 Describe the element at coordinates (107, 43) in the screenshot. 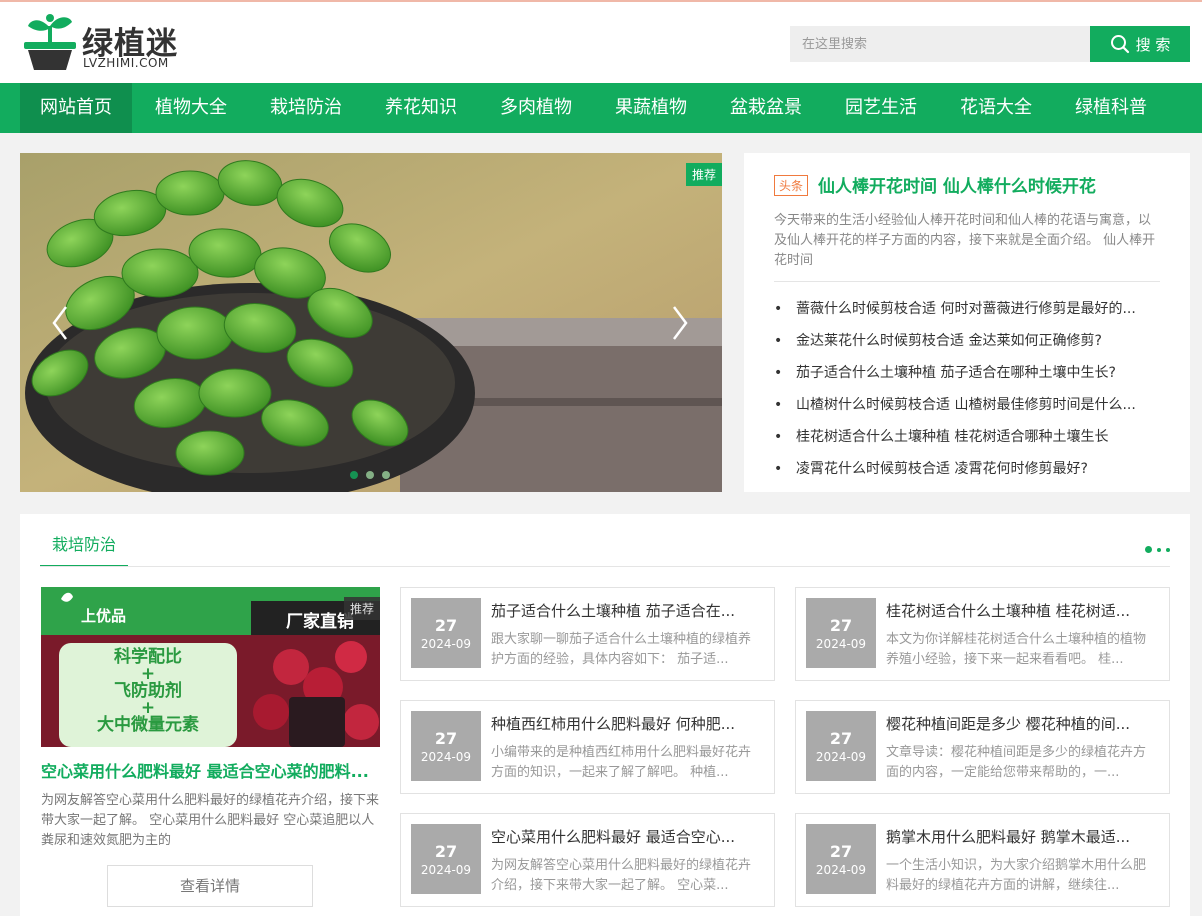

I see `site-logo: 绿植迷 LVZHIMI.COM` at that location.